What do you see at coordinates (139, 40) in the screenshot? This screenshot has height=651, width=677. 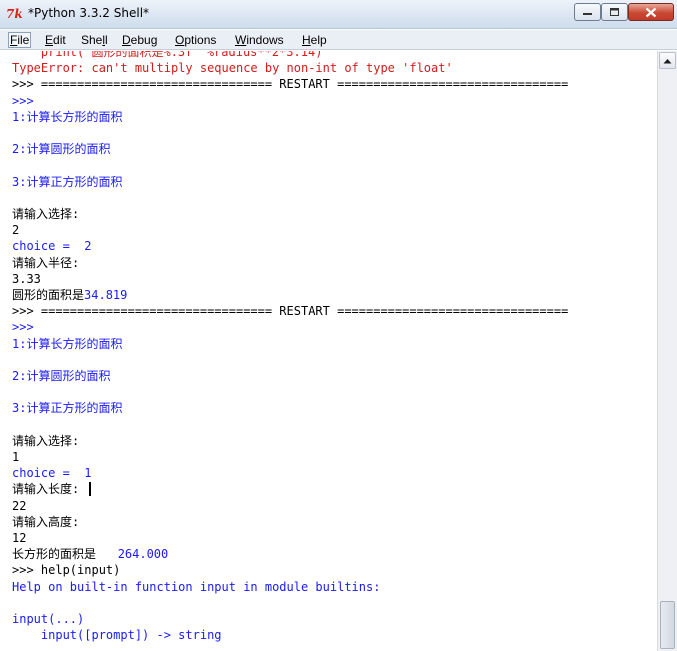 I see `menu-debug: Debug` at bounding box center [139, 40].